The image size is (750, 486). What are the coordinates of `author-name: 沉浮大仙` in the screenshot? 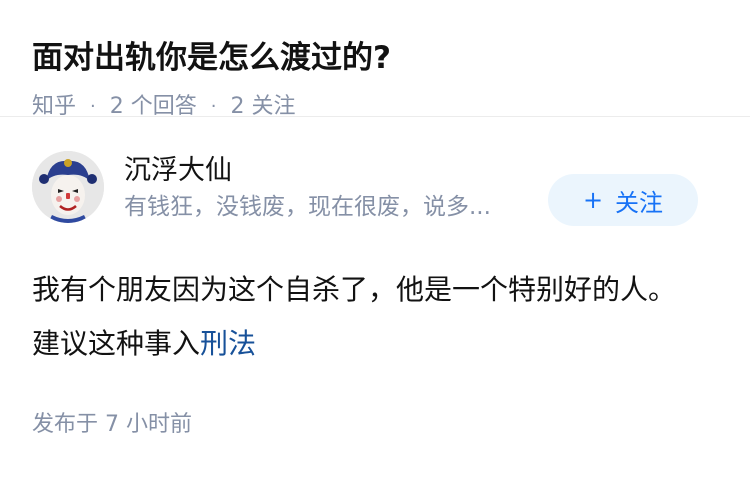 It's located at (334, 171).